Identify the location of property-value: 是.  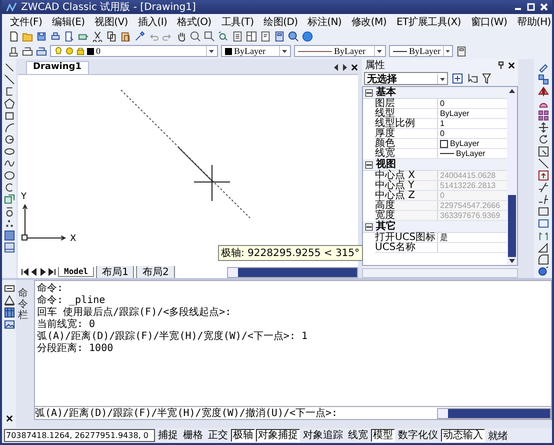
(472, 237).